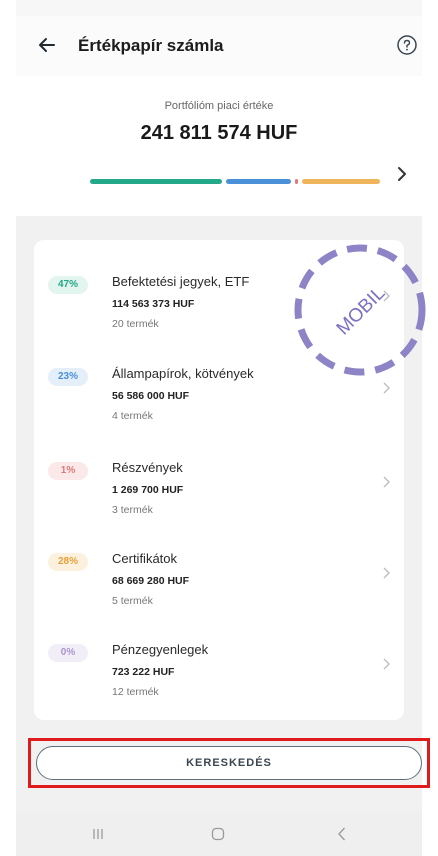 This screenshot has width=438, height=856. What do you see at coordinates (183, 373) in the screenshot?
I see `category-name: Állampapírok, kötvények` at bounding box center [183, 373].